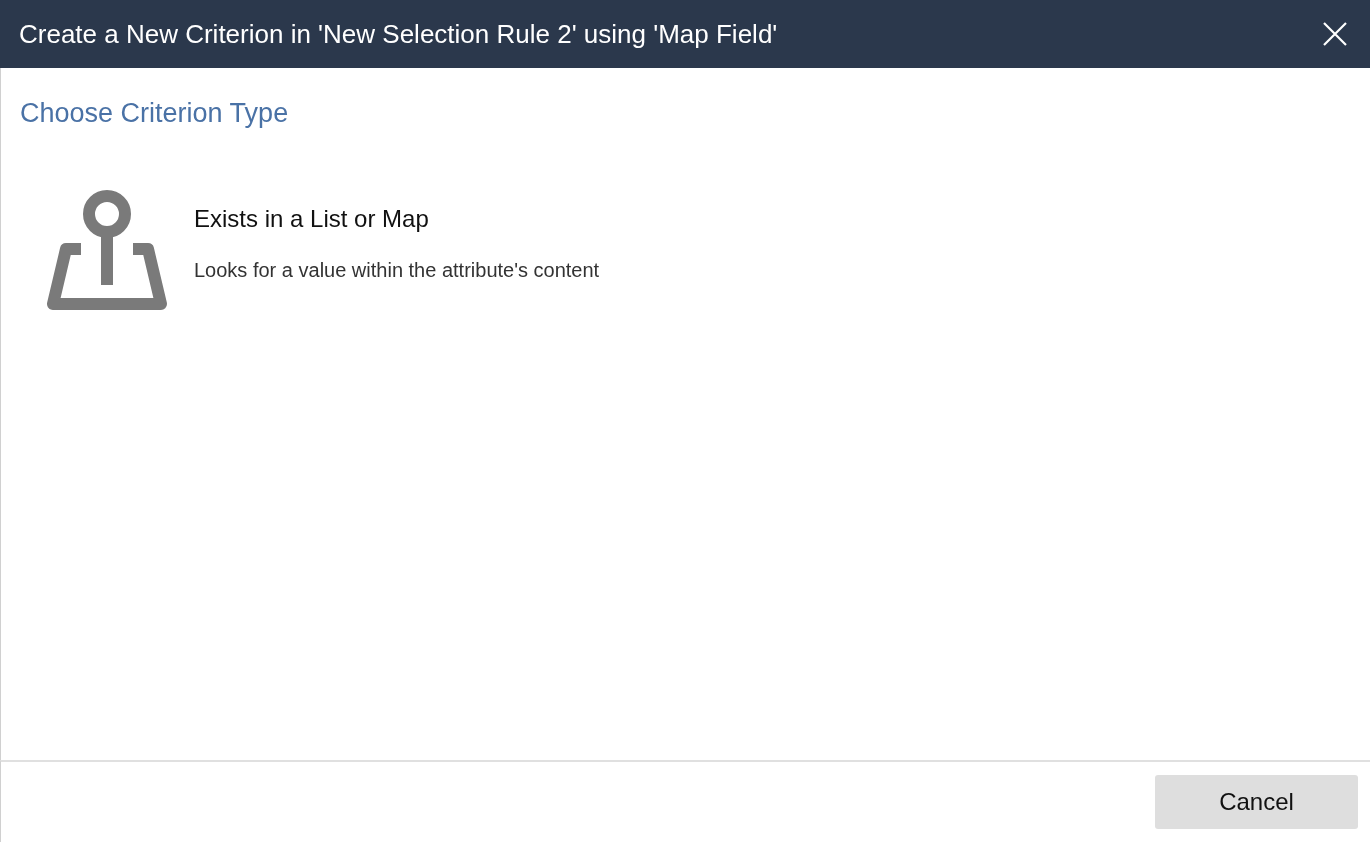 Image resolution: width=1370 pixels, height=842 pixels. What do you see at coordinates (404, 219) in the screenshot?
I see `criterion-title: Exists in a List or Map` at bounding box center [404, 219].